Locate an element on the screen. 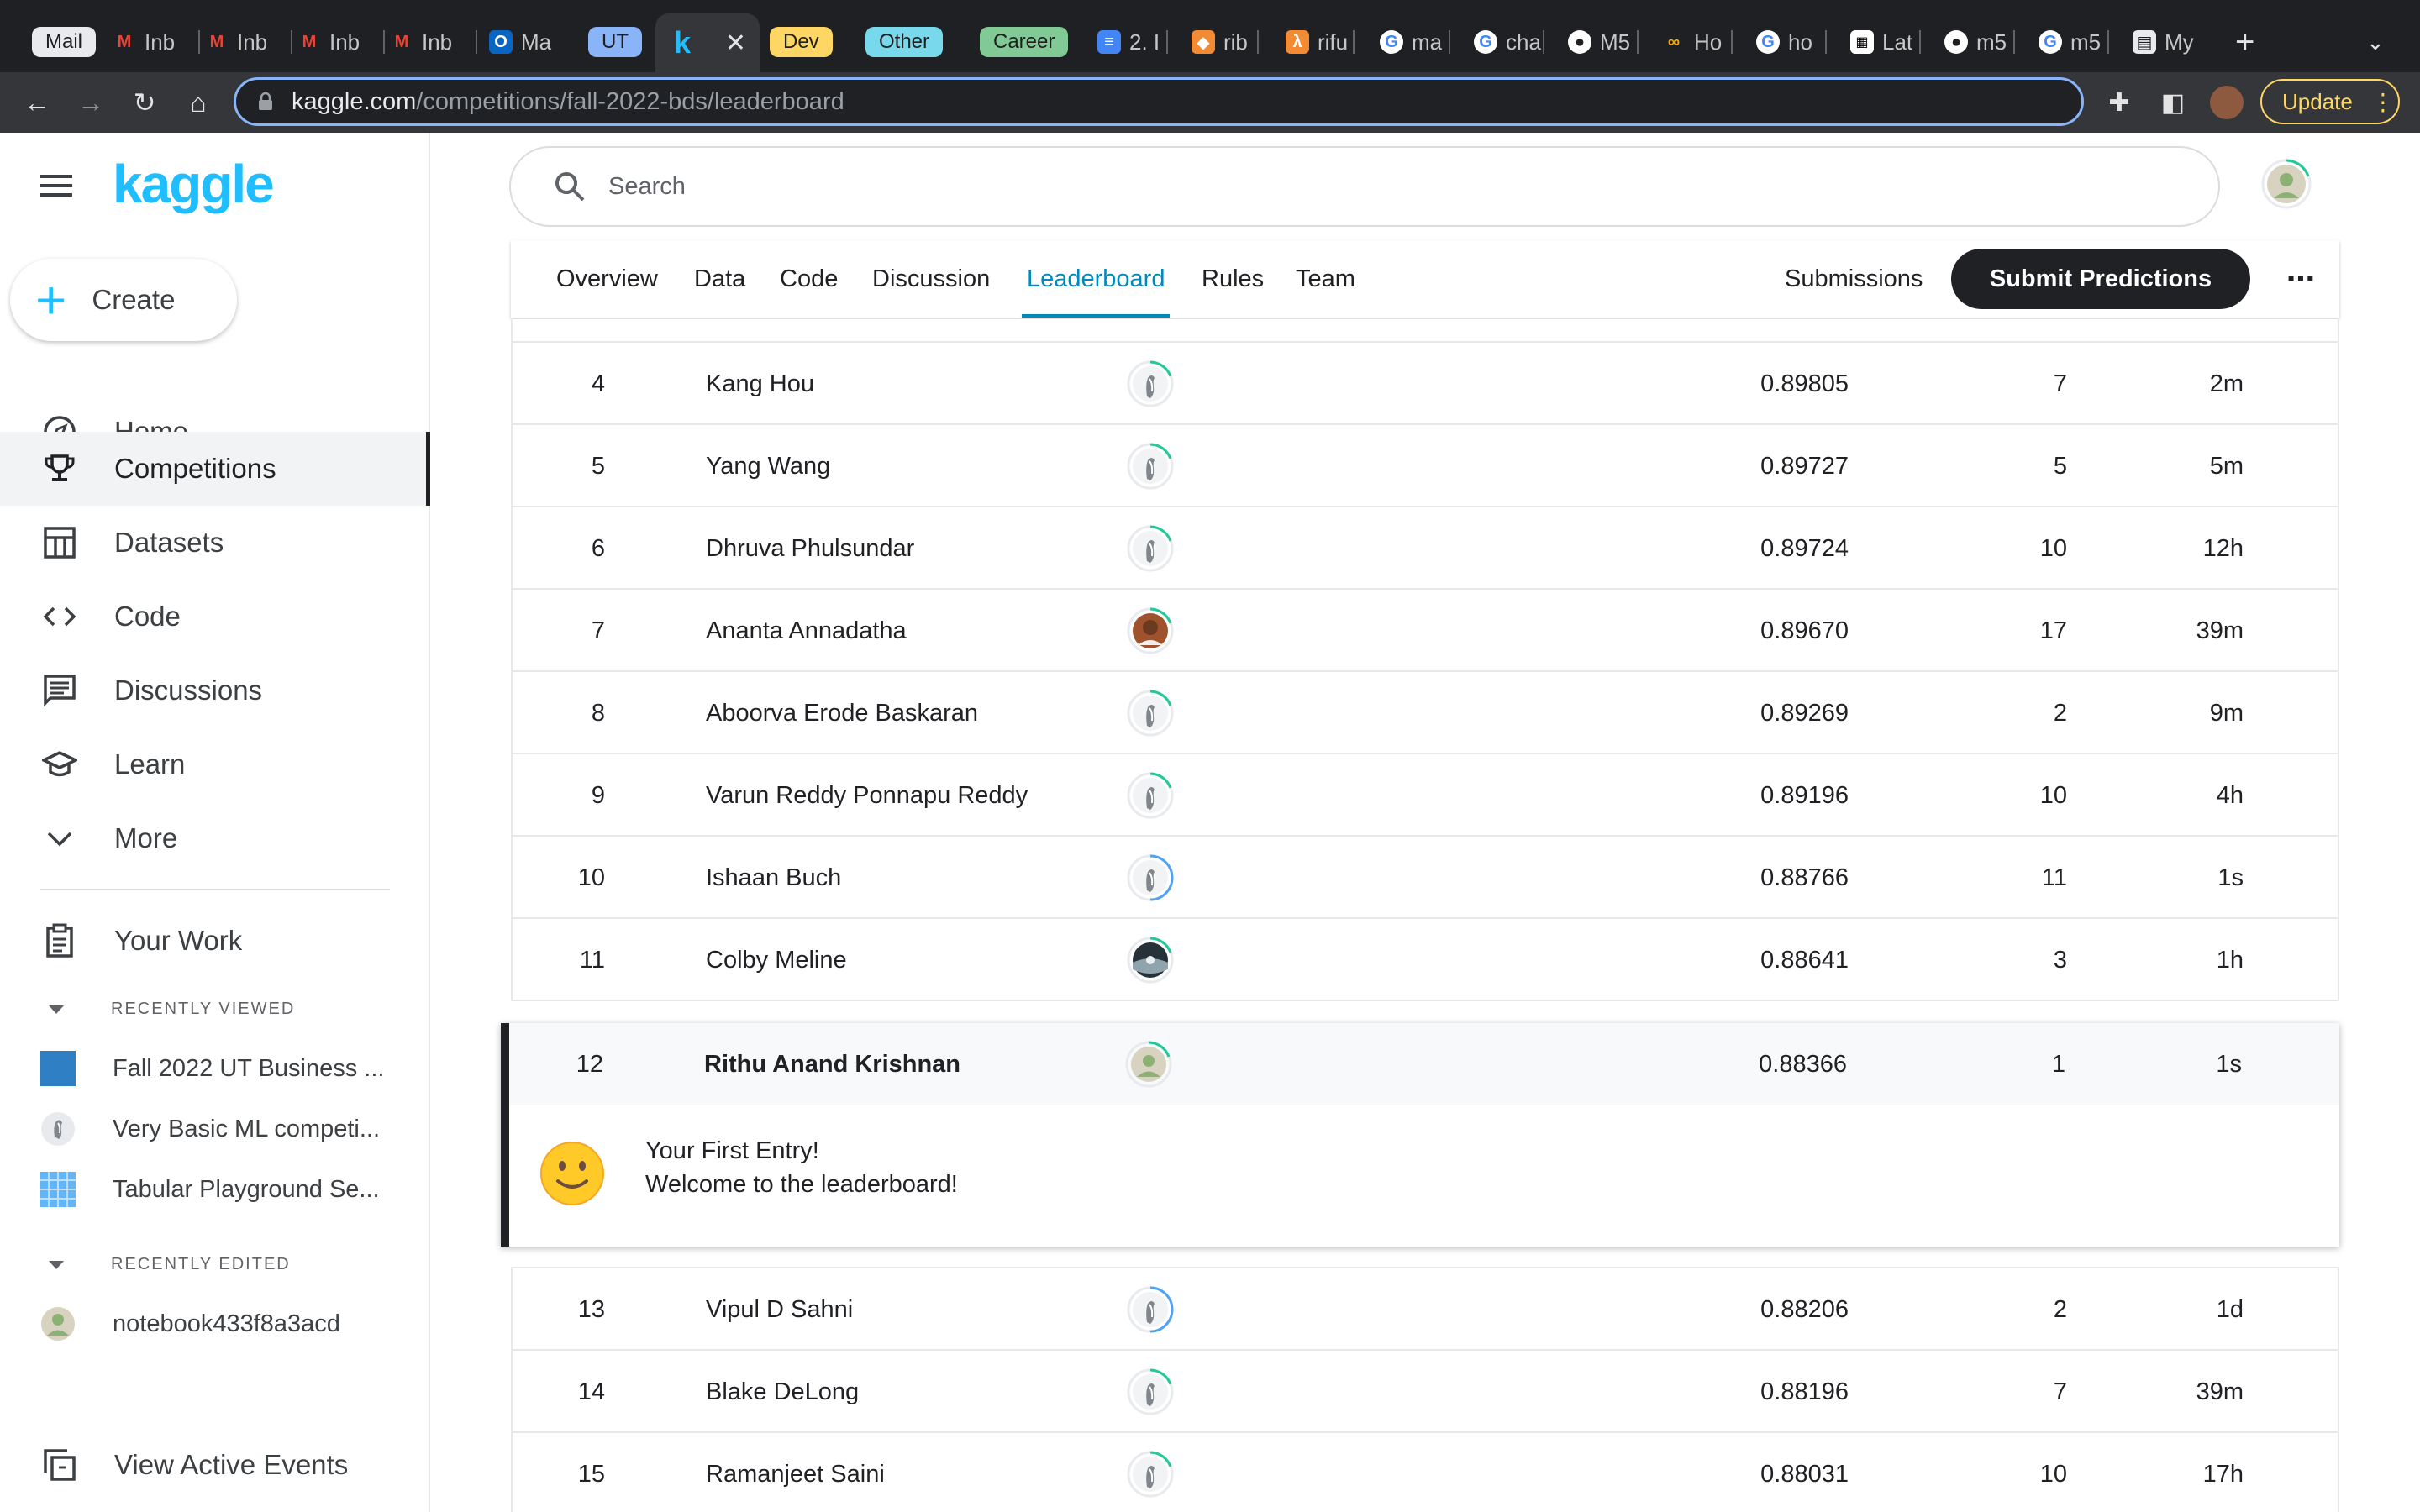 Image resolution: width=2420 pixels, height=1512 pixels. sidebar-item-datasets: Datasets is located at coordinates (215, 543).